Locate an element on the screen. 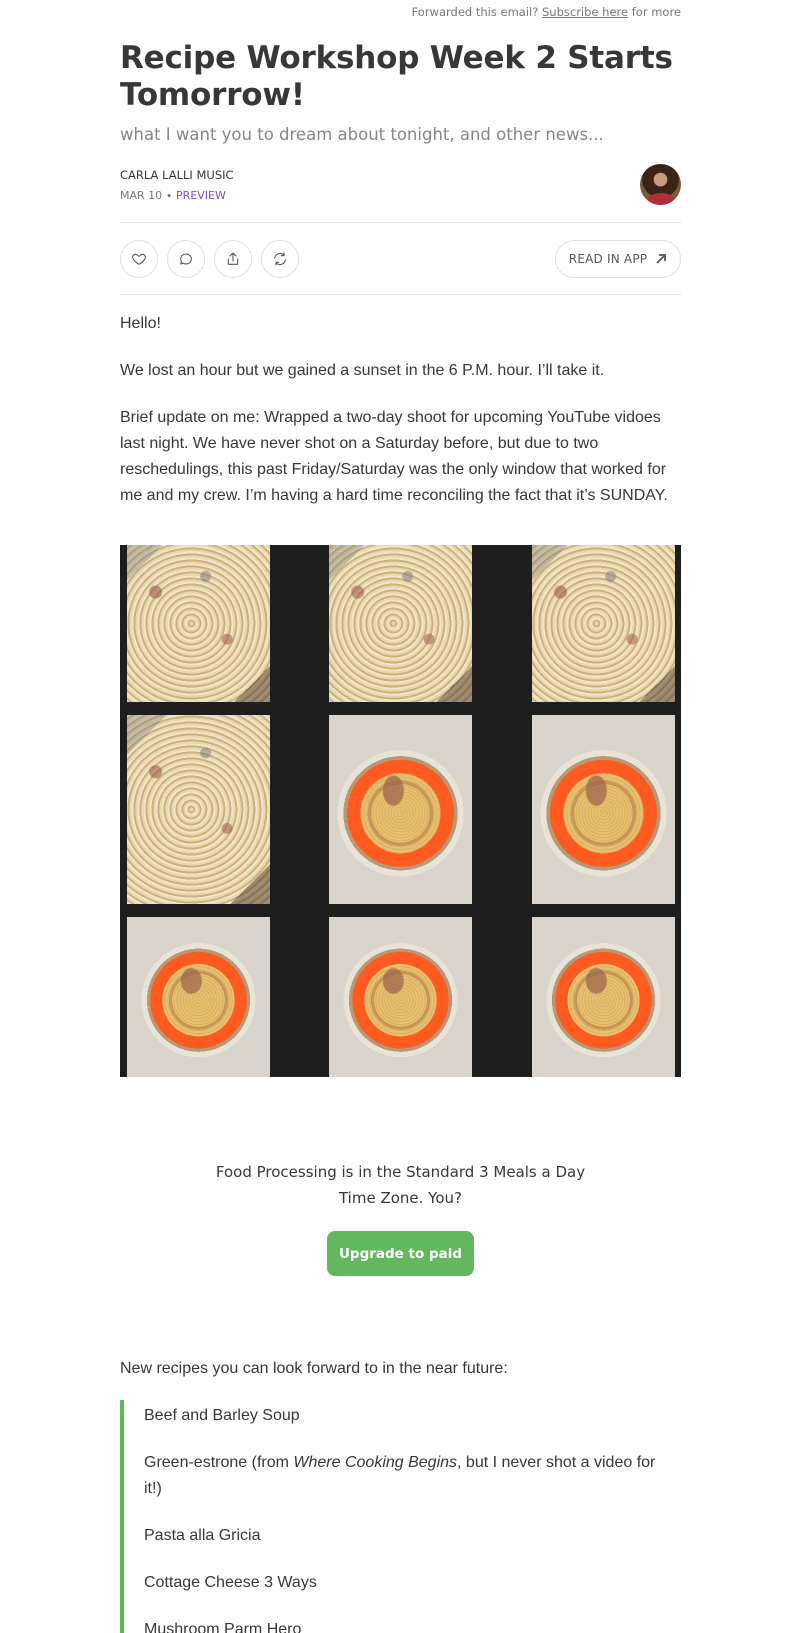 The height and width of the screenshot is (1633, 800). arrow-up-right-icon is located at coordinates (661, 259).